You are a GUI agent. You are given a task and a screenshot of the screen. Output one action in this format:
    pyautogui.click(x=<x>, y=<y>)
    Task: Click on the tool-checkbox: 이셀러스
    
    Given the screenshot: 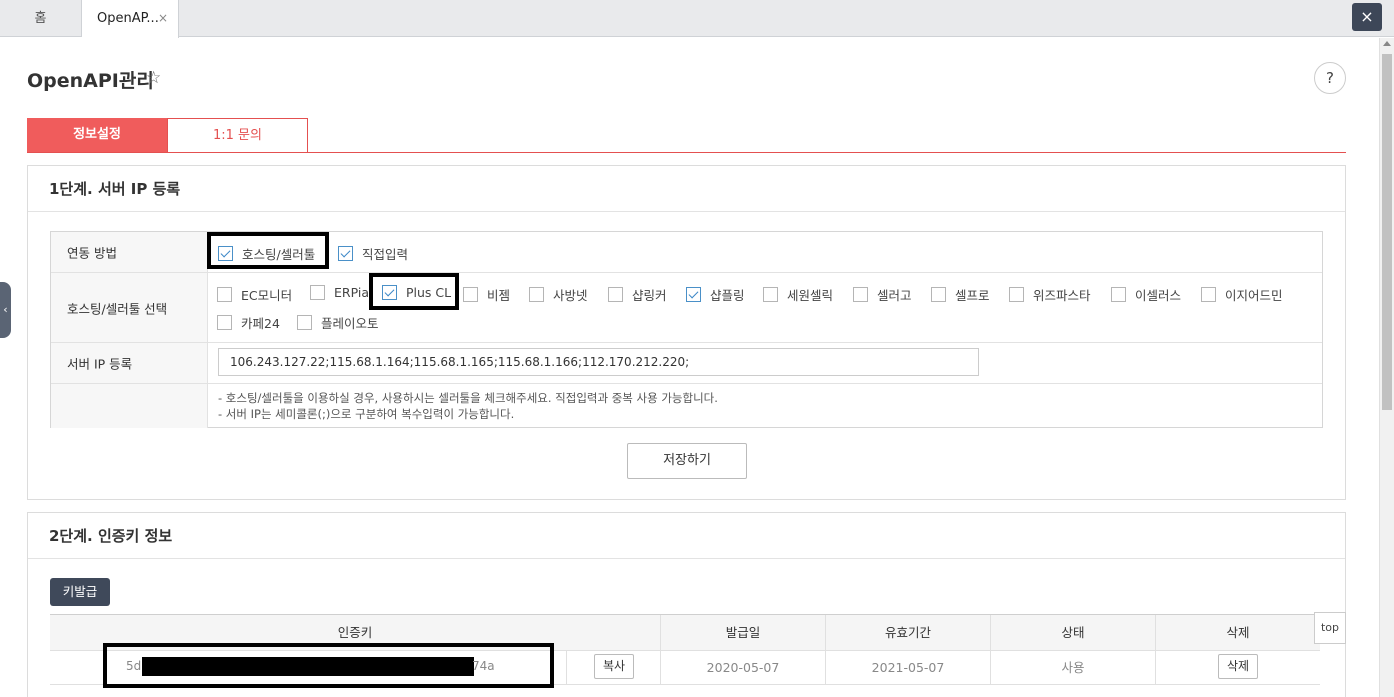 What is the action you would take?
    pyautogui.click(x=1146, y=294)
    